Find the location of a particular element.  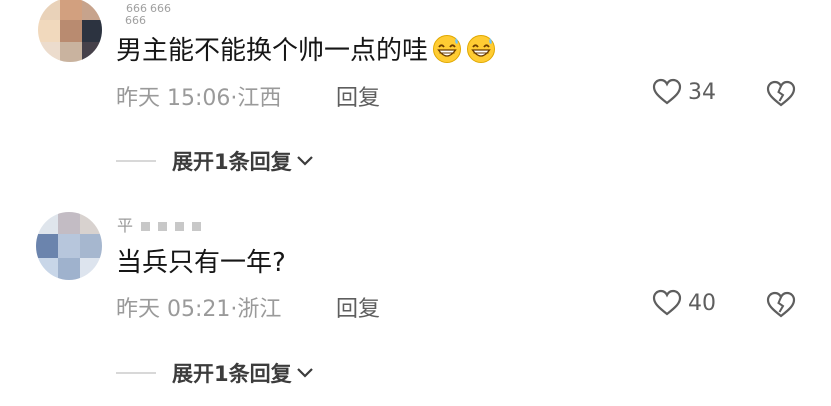

comment-text-body: 当兵只有一年? is located at coordinates (201, 263).